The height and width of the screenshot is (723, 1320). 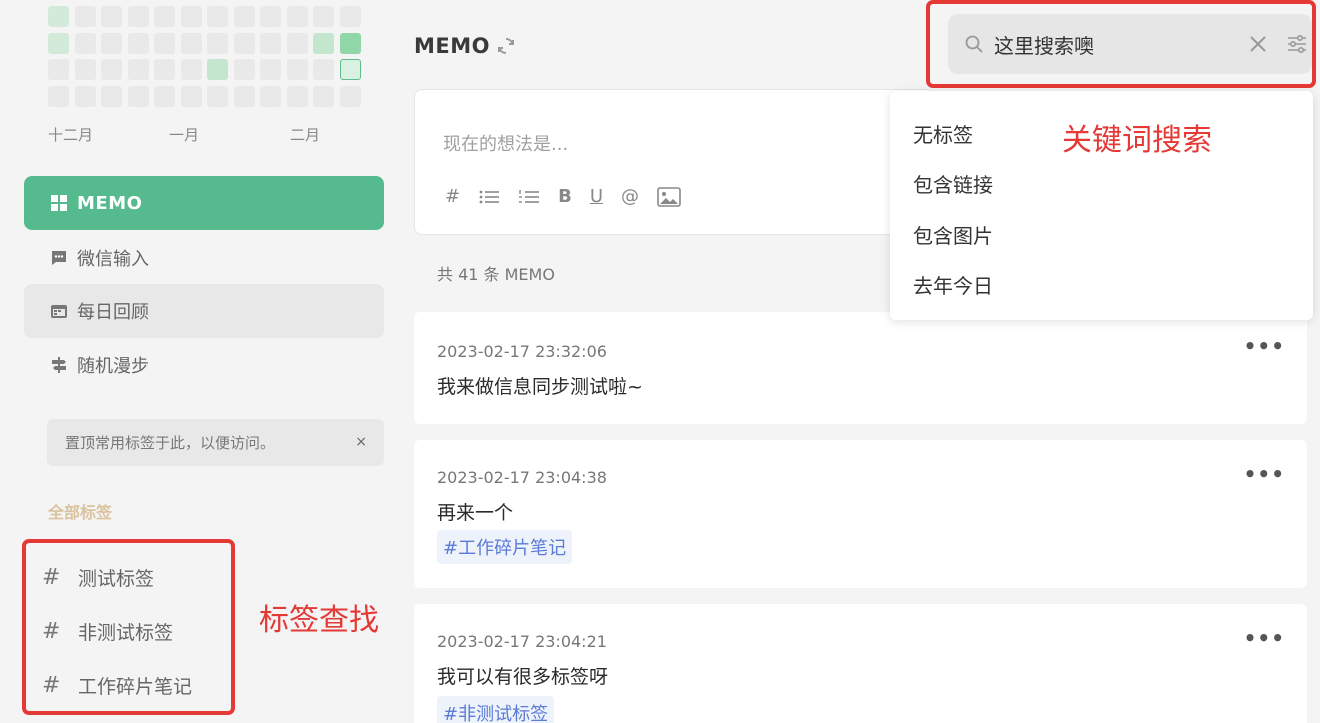 I want to click on memo-tag: #工作碎片笔记, so click(x=505, y=547).